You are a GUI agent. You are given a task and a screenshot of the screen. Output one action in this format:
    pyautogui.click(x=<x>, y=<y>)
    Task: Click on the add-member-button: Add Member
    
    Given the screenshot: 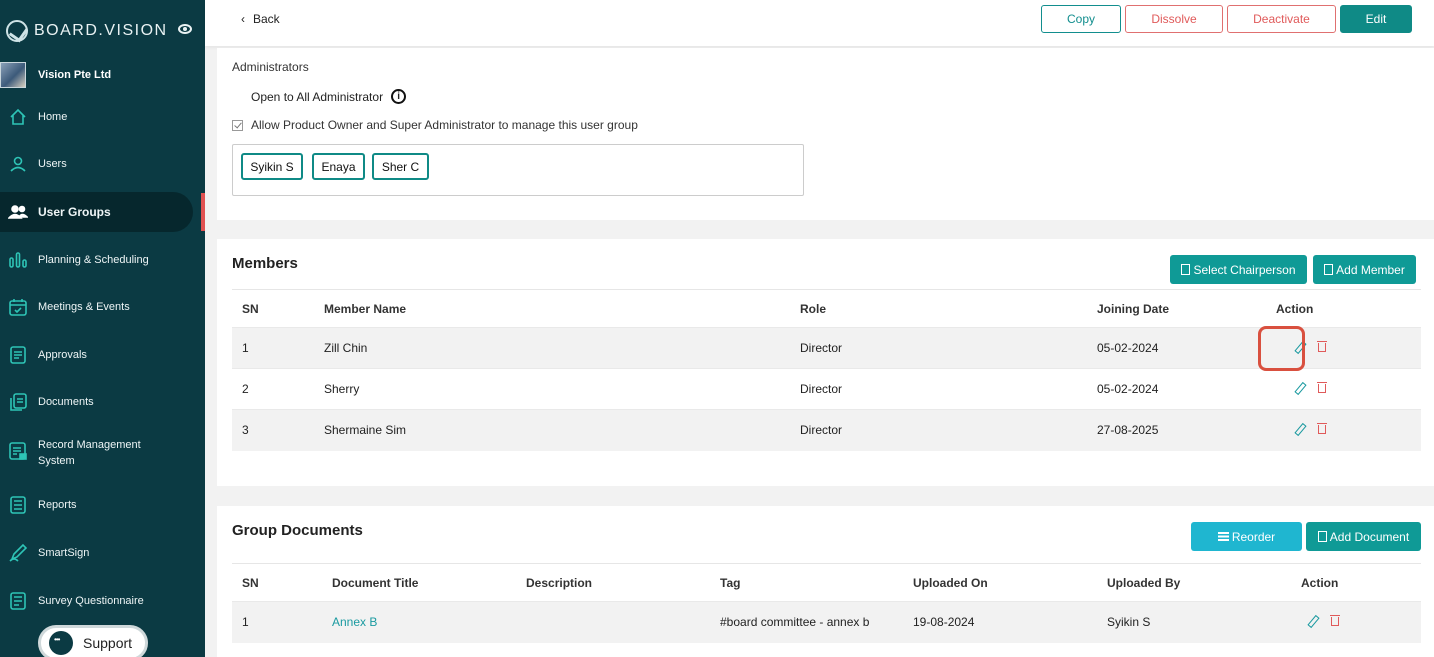 What is the action you would take?
    pyautogui.click(x=1364, y=269)
    